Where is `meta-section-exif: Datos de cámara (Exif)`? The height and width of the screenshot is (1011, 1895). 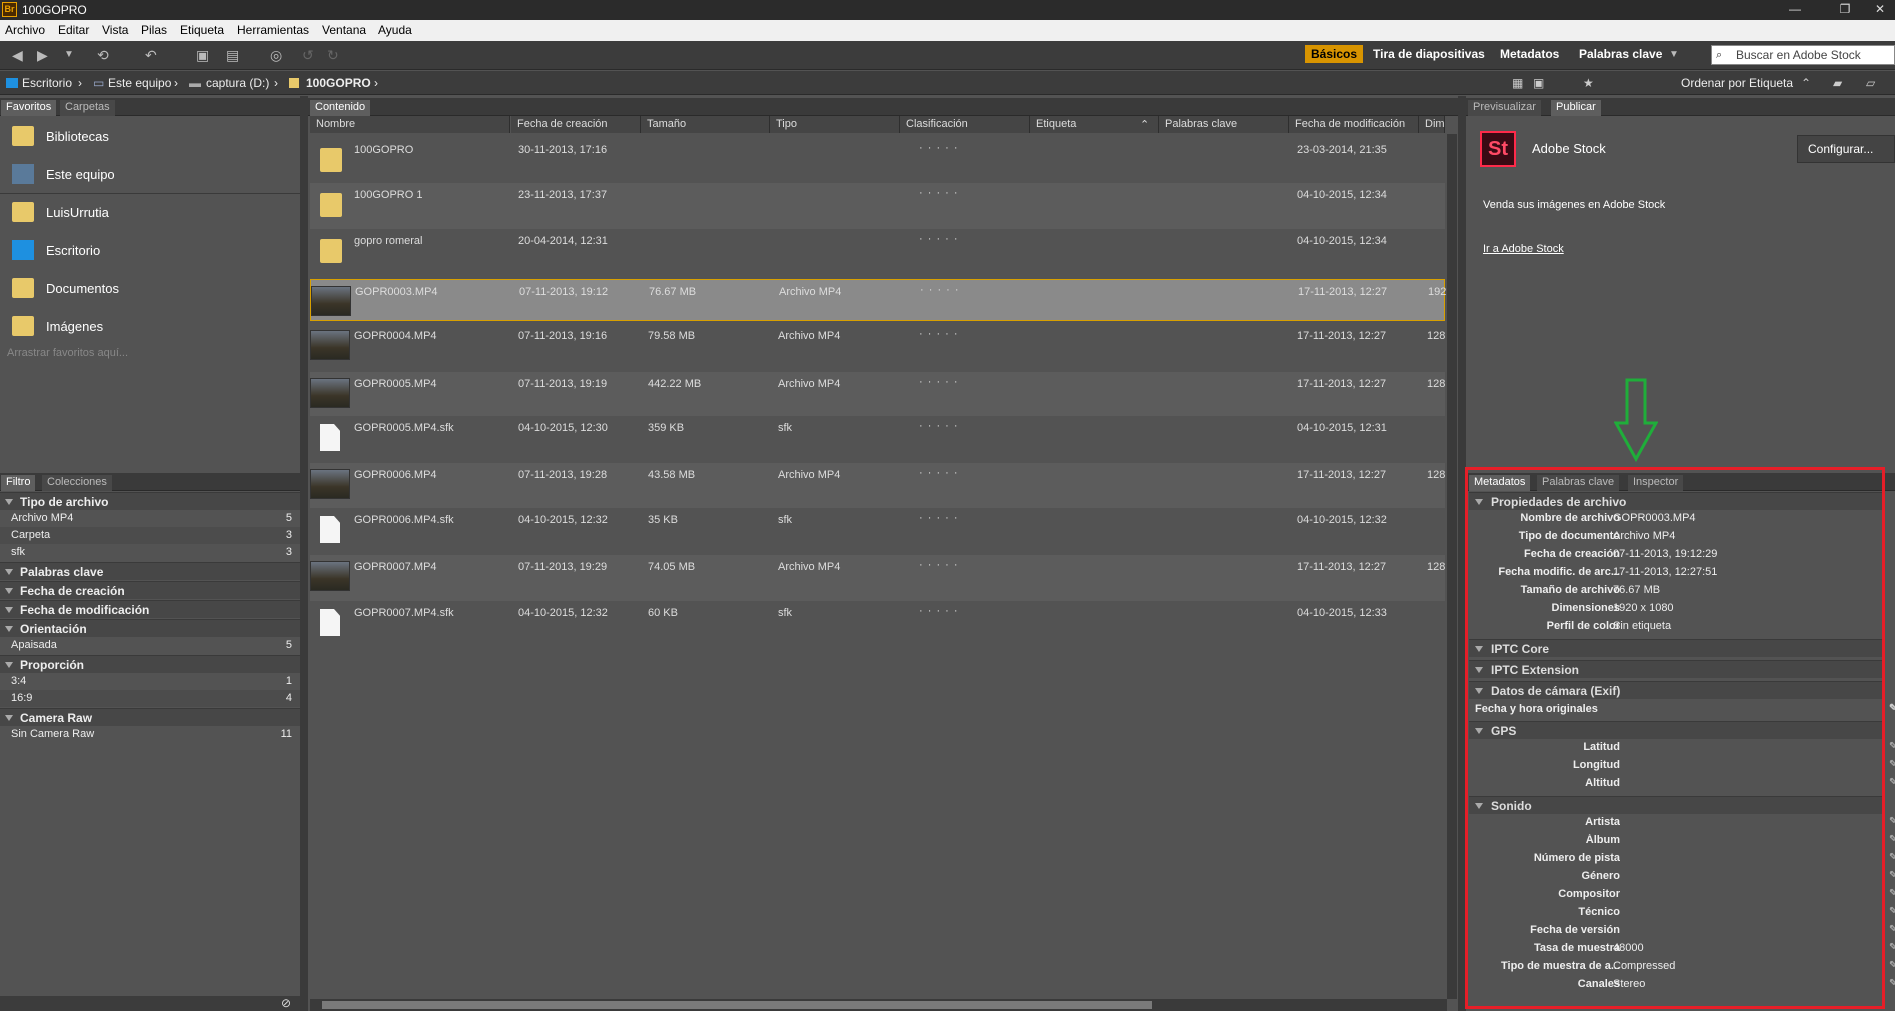 meta-section-exif: Datos de cámara (Exif) is located at coordinates (1676, 690).